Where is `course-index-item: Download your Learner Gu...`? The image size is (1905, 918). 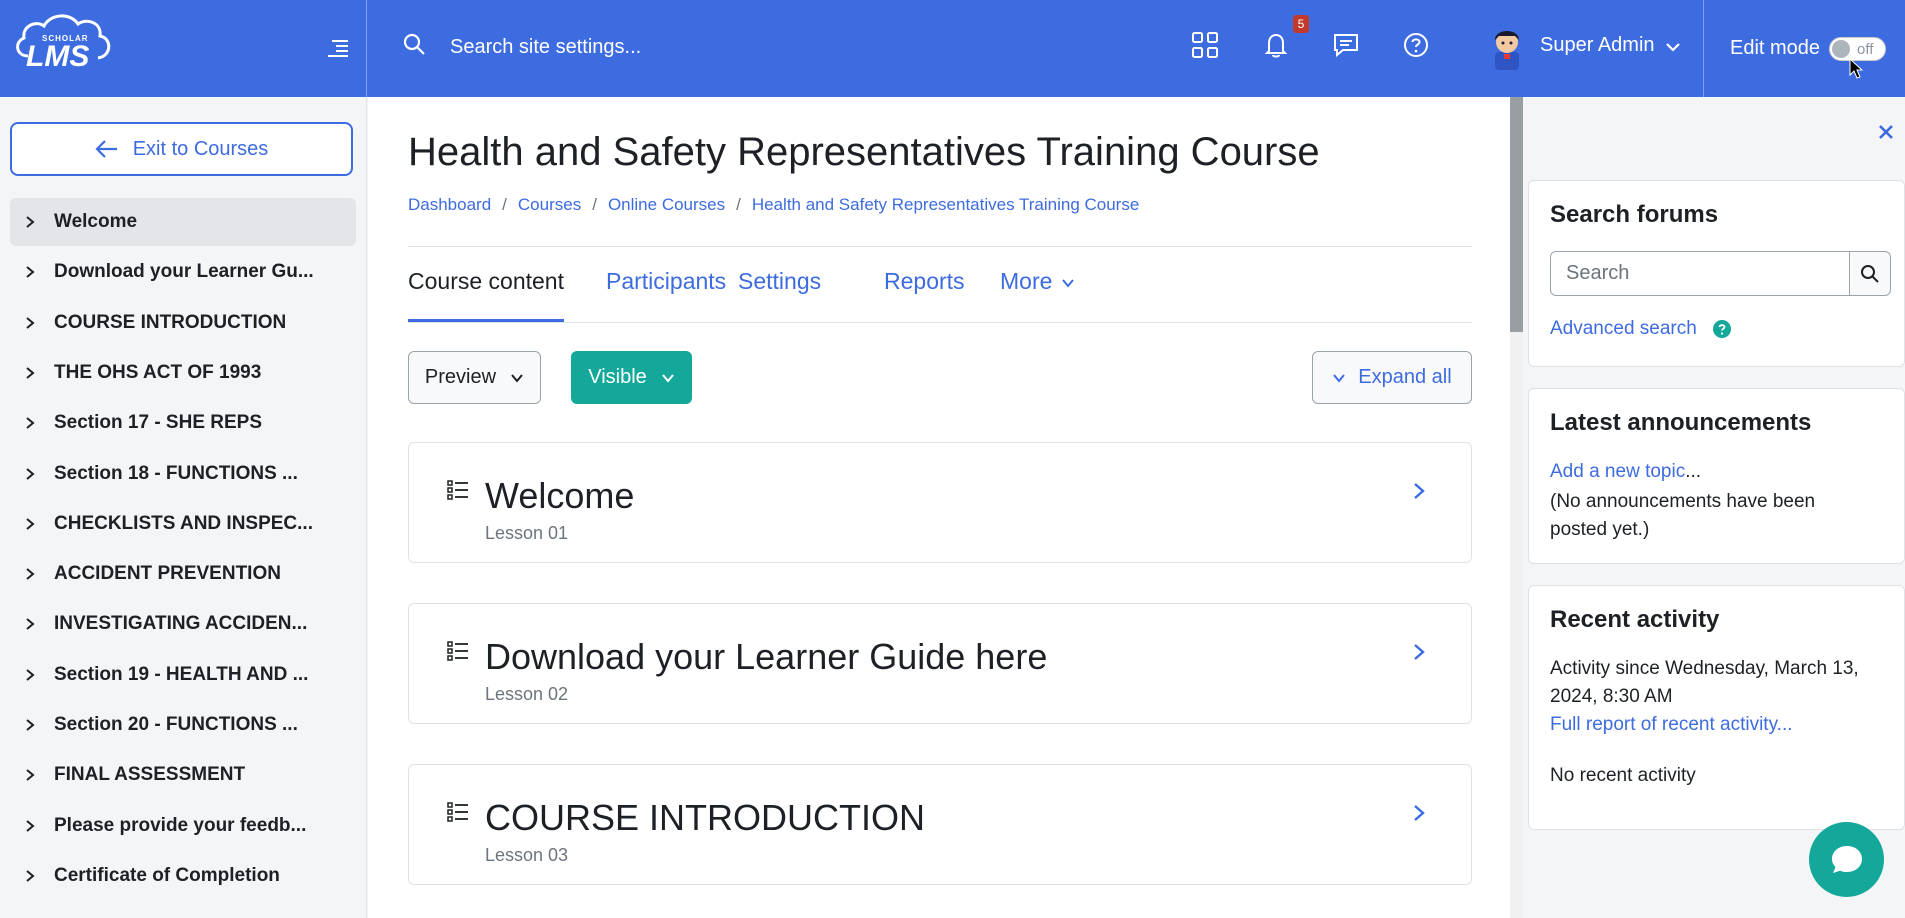
course-index-item: Download your Learner Gu... is located at coordinates (183, 272).